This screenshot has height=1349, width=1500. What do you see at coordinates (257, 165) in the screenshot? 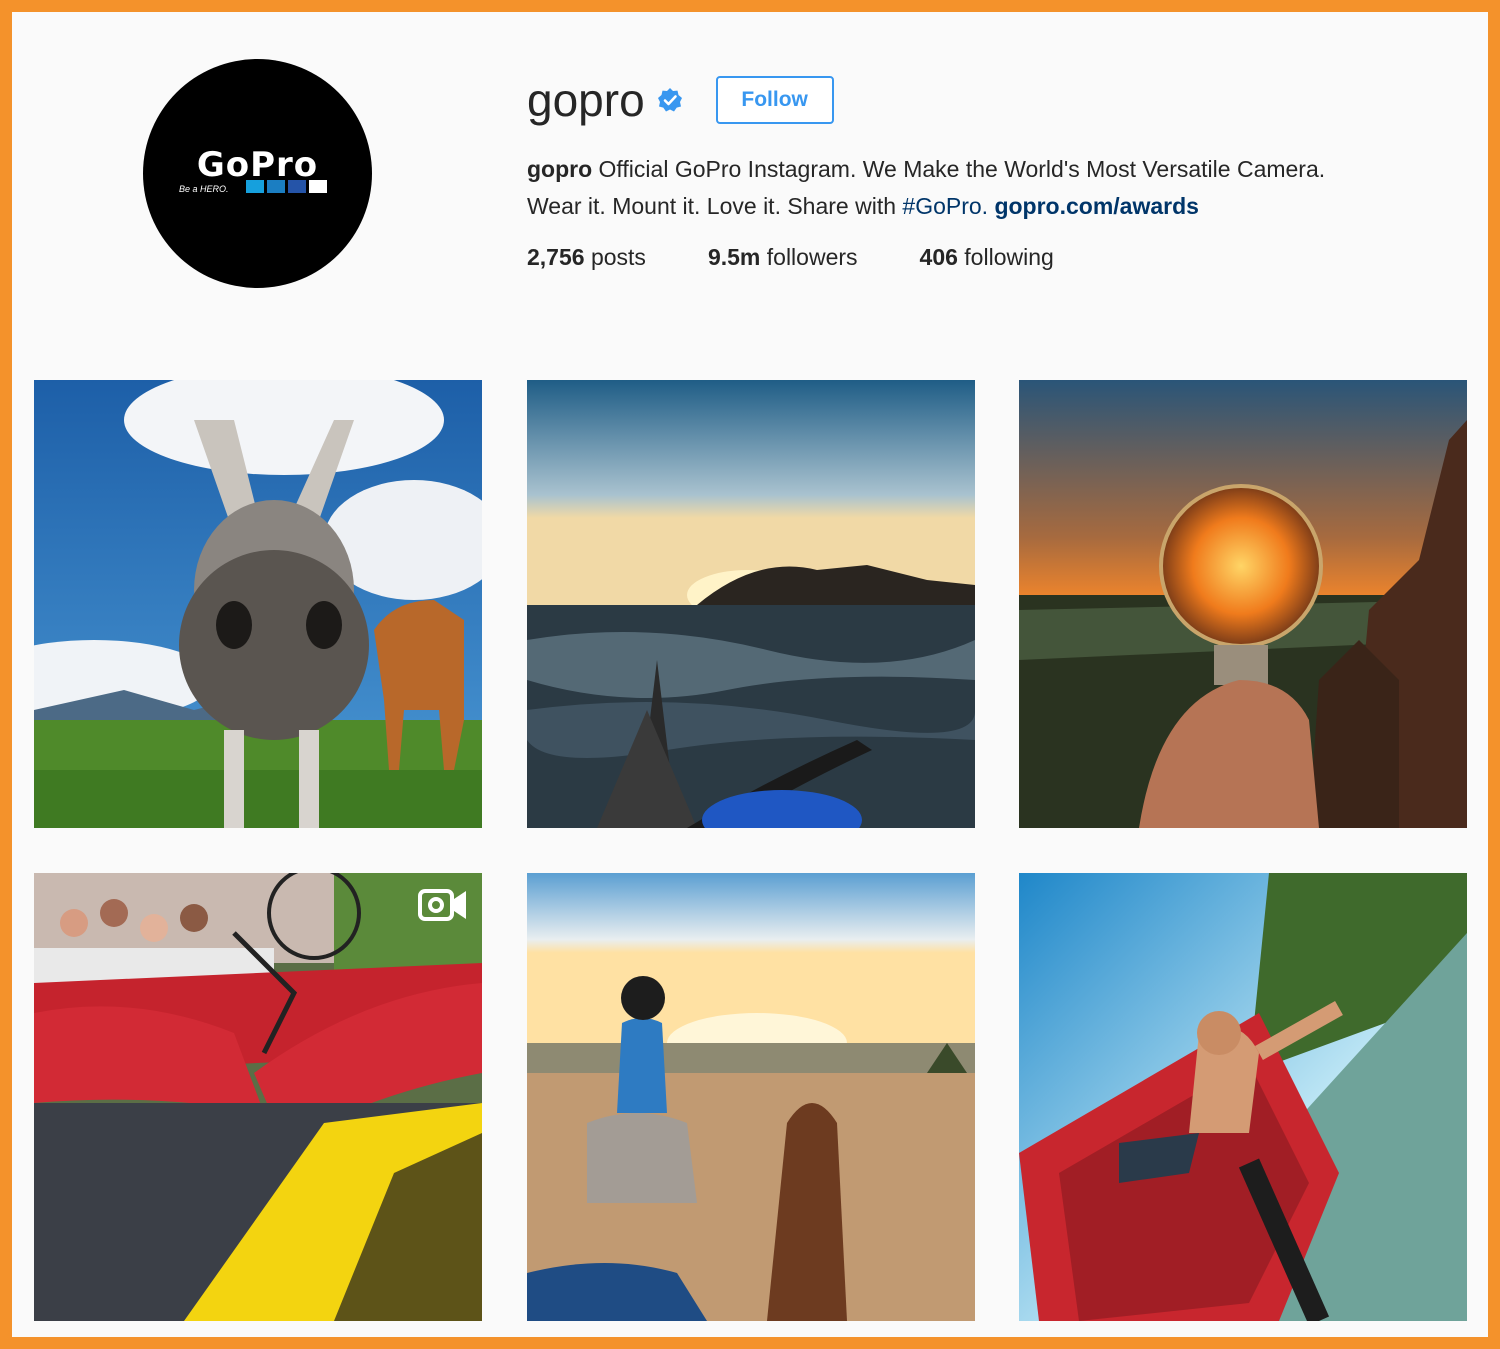
I see `logo-text: GoPro` at bounding box center [257, 165].